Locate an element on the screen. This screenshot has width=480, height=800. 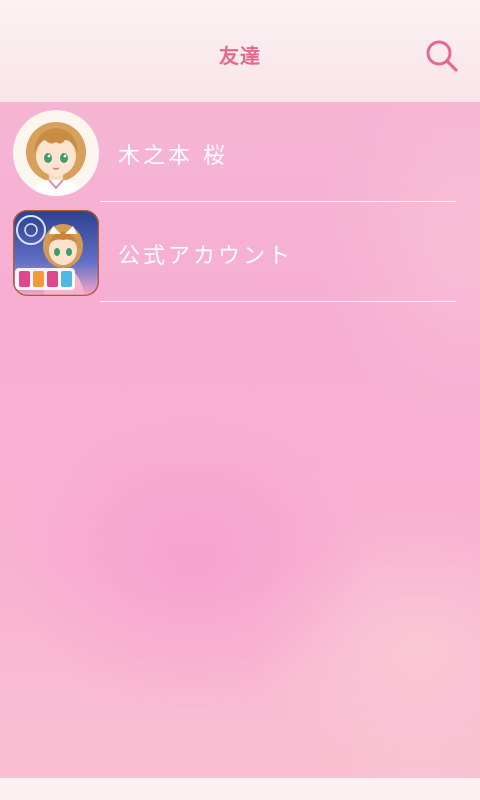
row-divider is located at coordinates (278, 301).